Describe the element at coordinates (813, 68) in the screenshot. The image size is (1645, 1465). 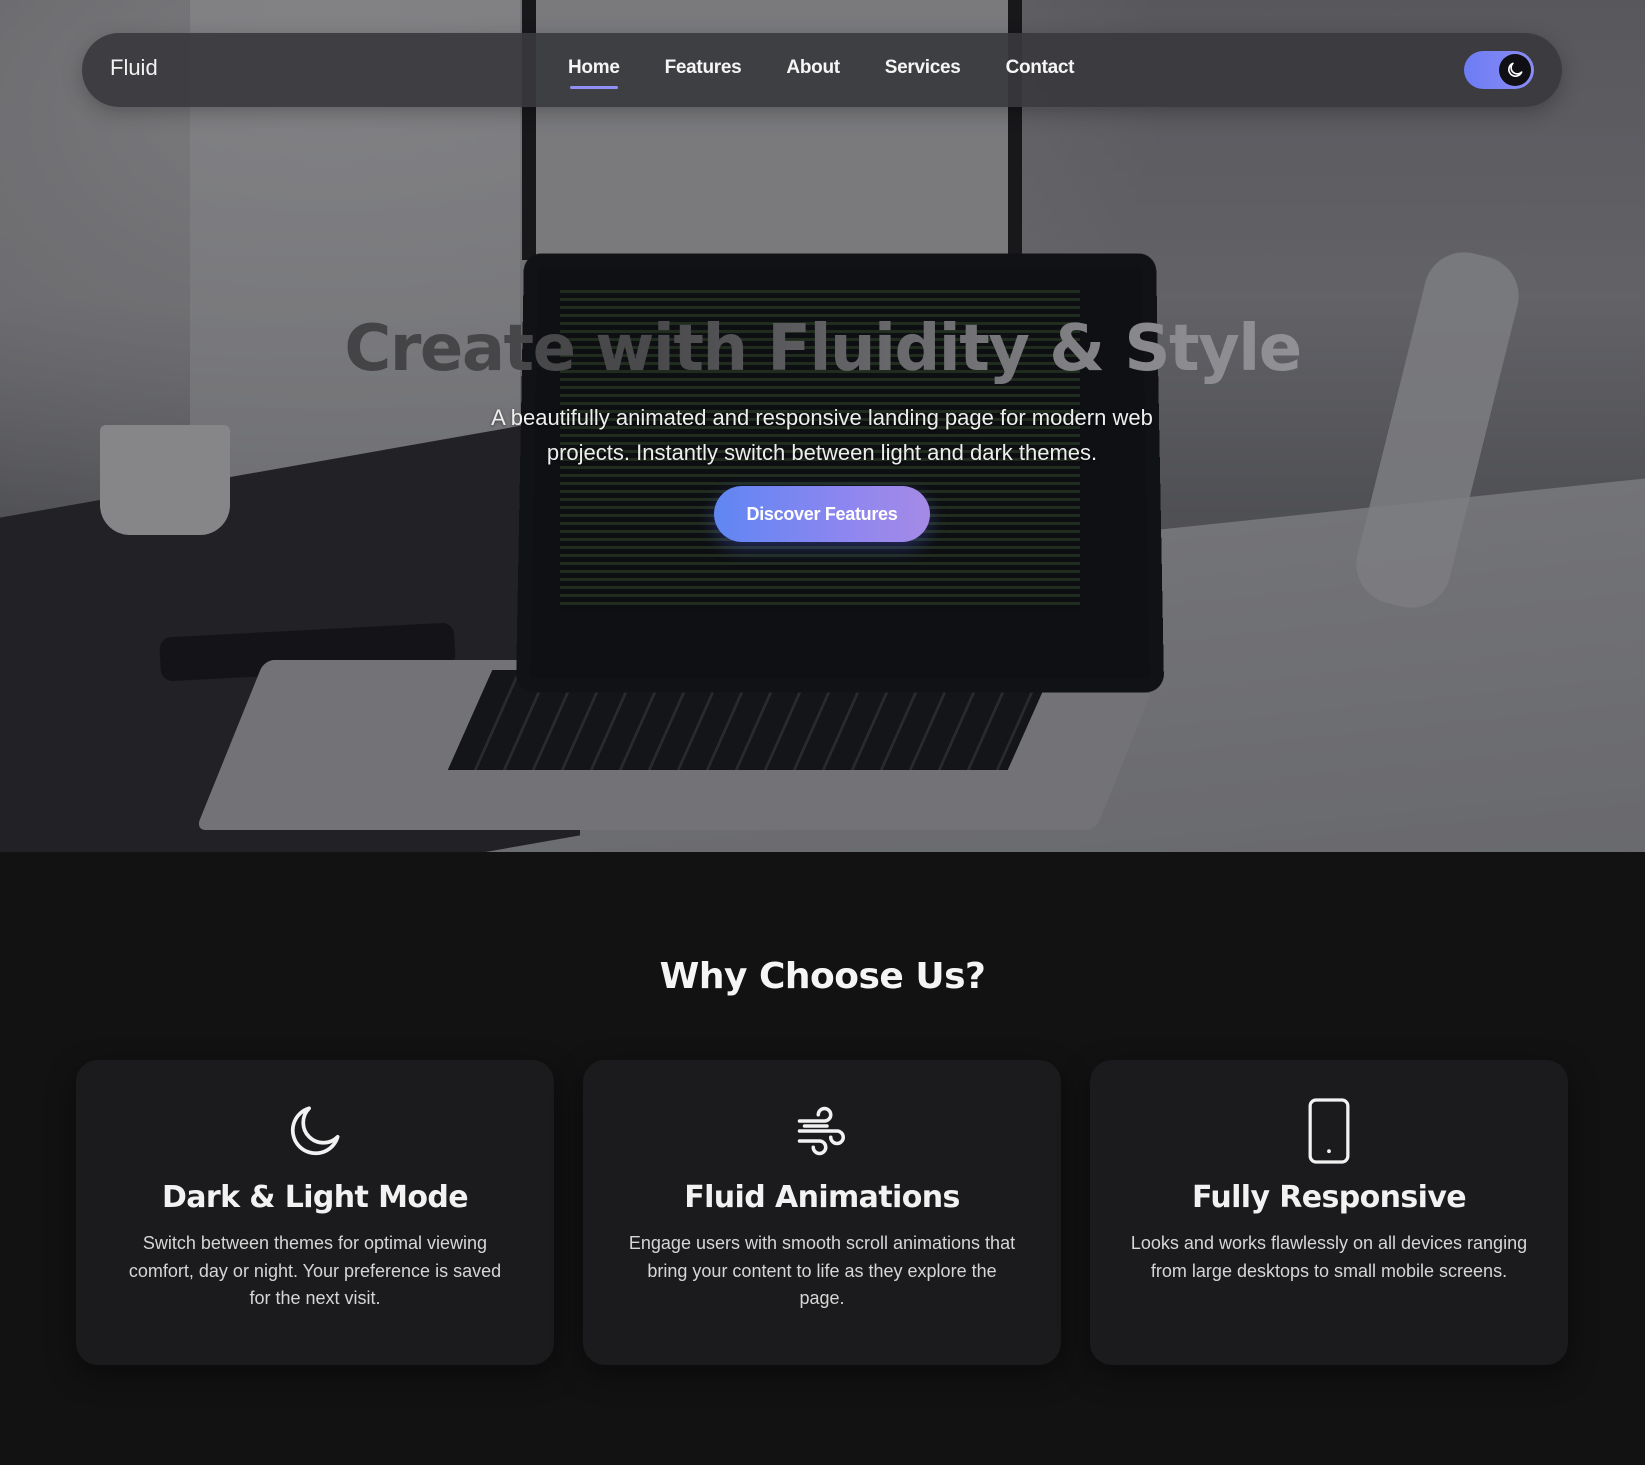
I see `nav-link-about: About` at that location.